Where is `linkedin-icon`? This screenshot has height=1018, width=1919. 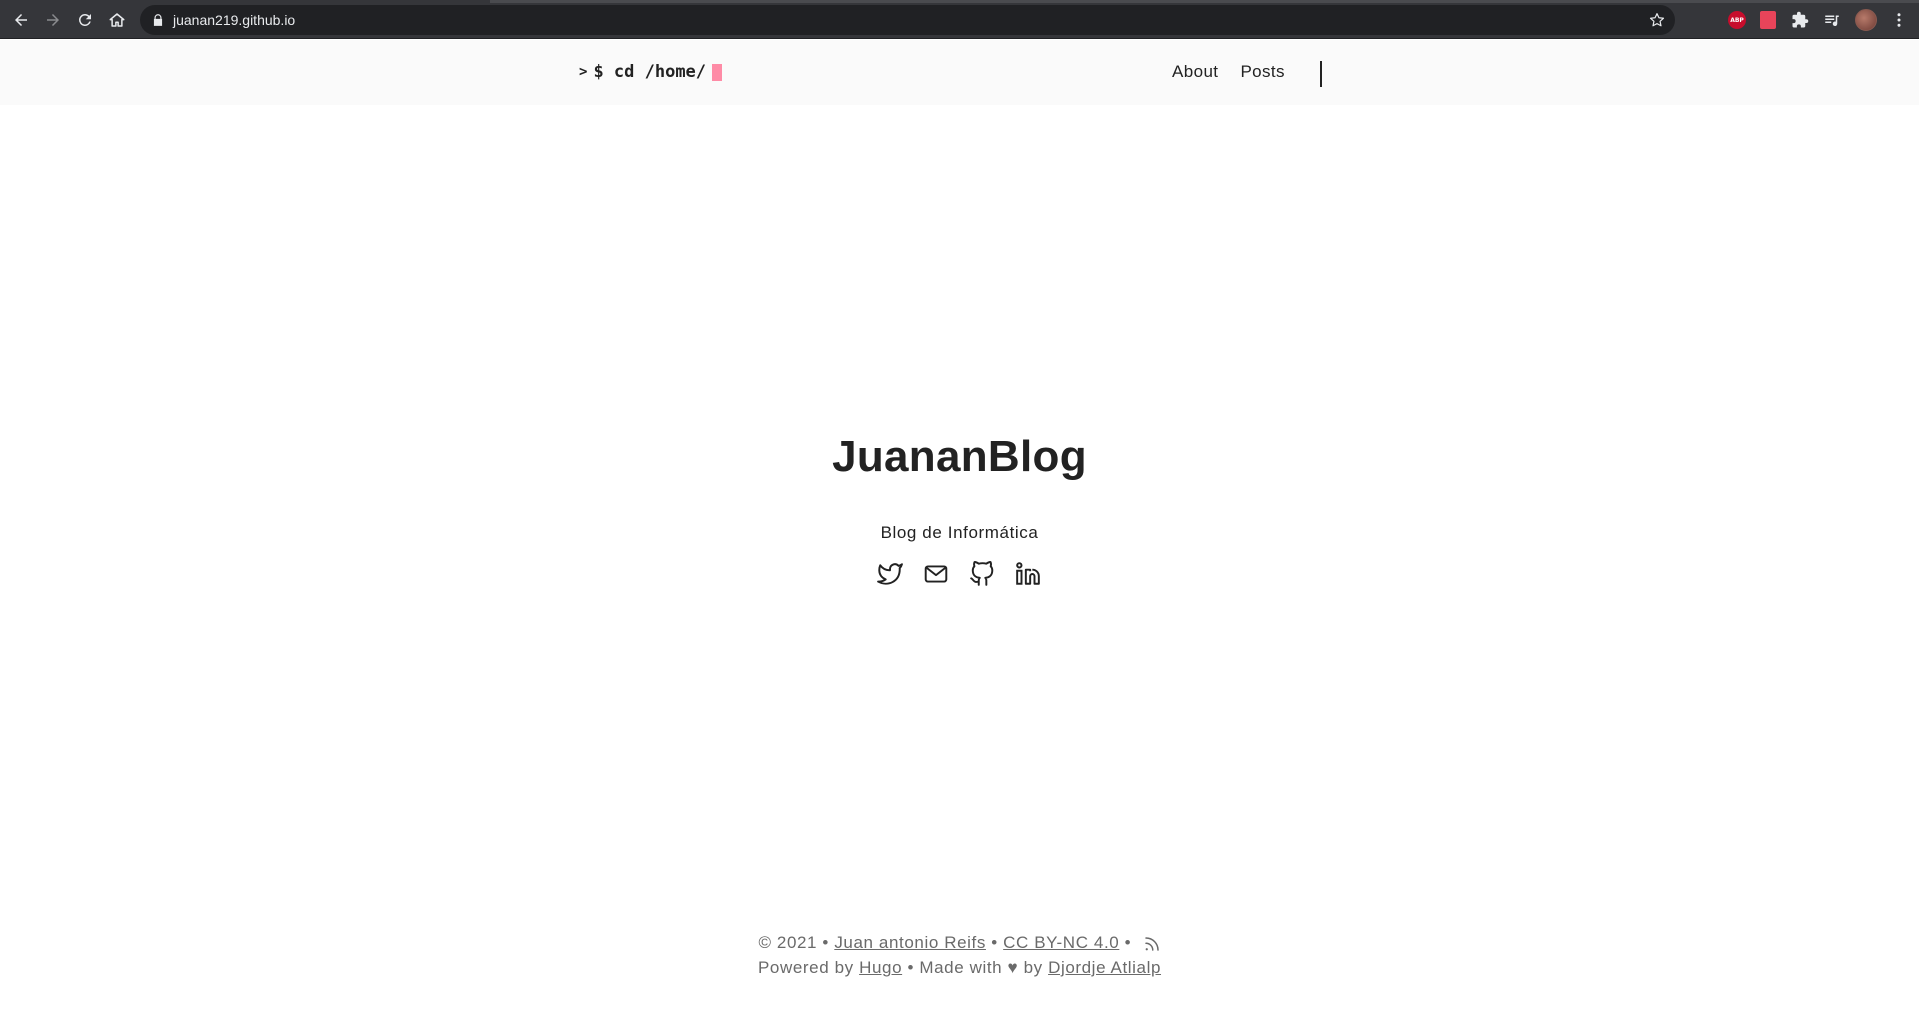
linkedin-icon is located at coordinates (1028, 573).